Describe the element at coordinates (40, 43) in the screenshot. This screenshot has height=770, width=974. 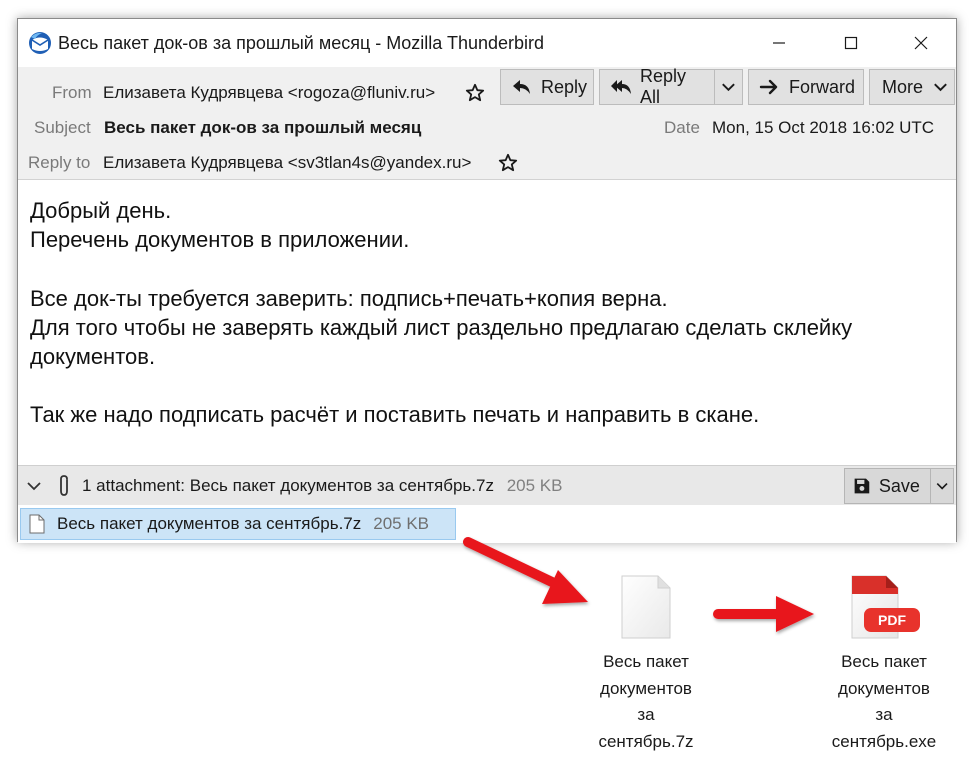
I see `thunderbird-logo-icon` at that location.